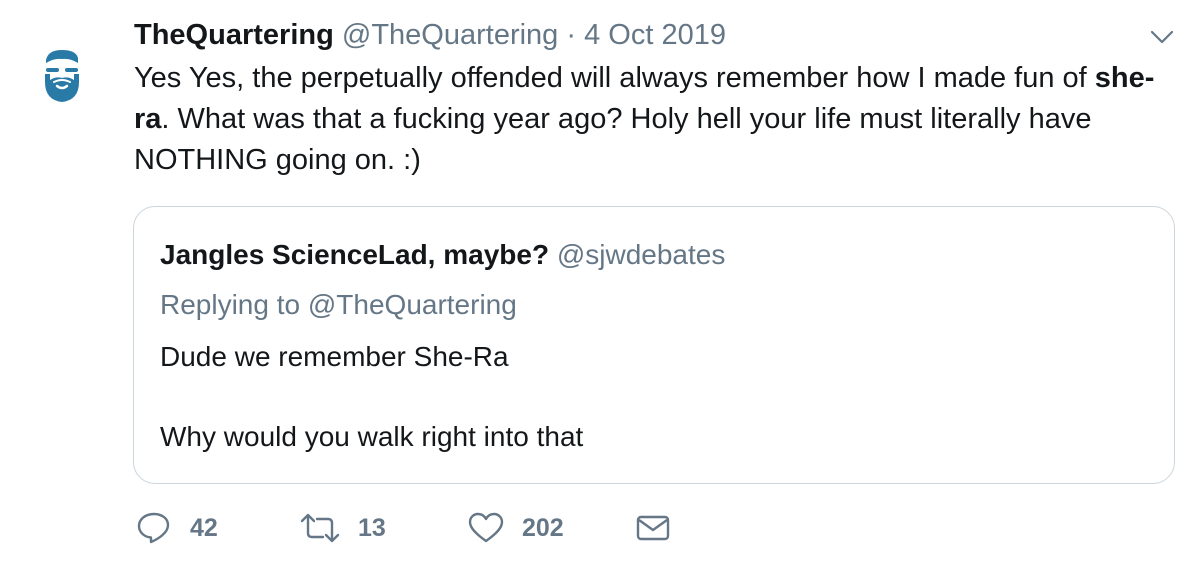 The width and height of the screenshot is (1200, 564). I want to click on chevron-down-icon, so click(1162, 37).